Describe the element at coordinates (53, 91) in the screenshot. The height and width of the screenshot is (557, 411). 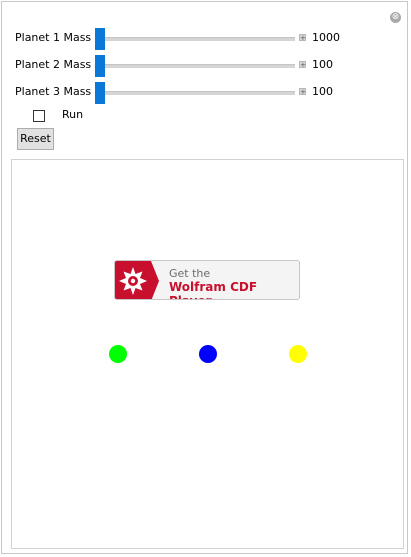
I see `slider-label: Planet 3 Mass` at that location.